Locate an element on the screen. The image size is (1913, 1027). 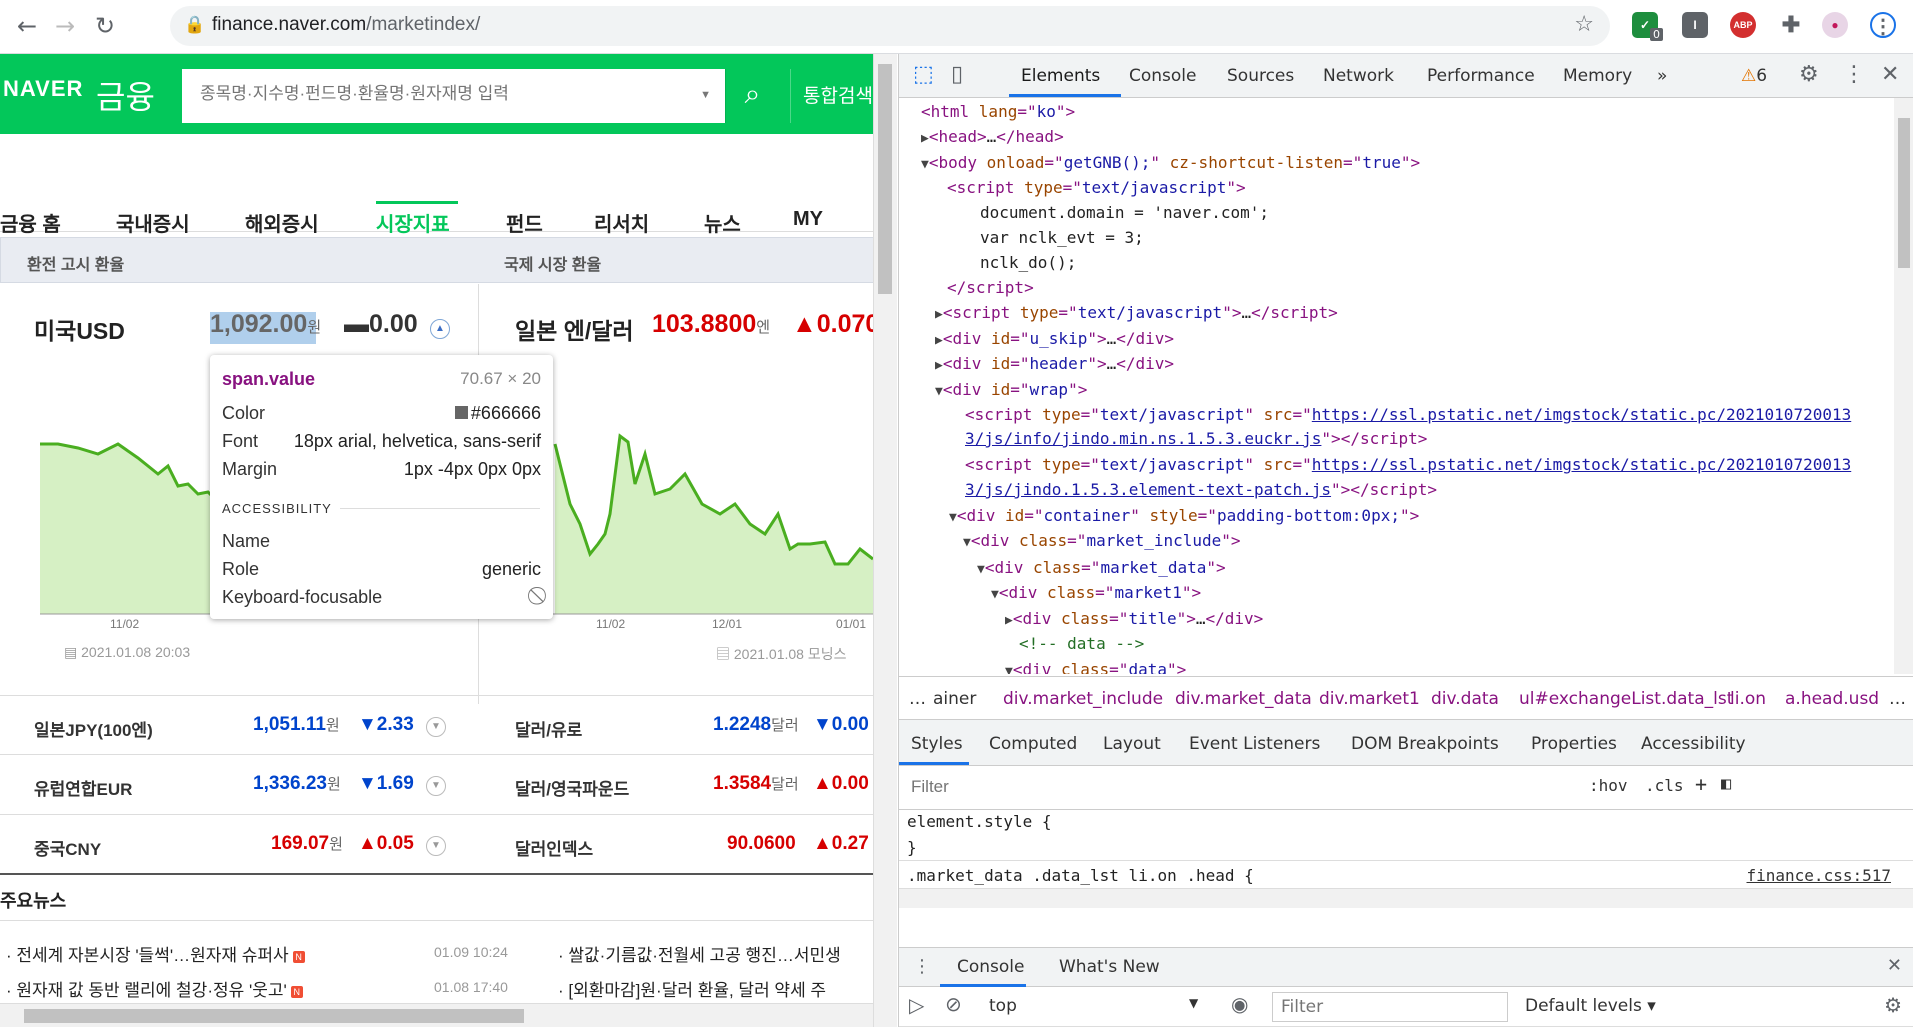
more-tabs-button: » is located at coordinates (1662, 76).